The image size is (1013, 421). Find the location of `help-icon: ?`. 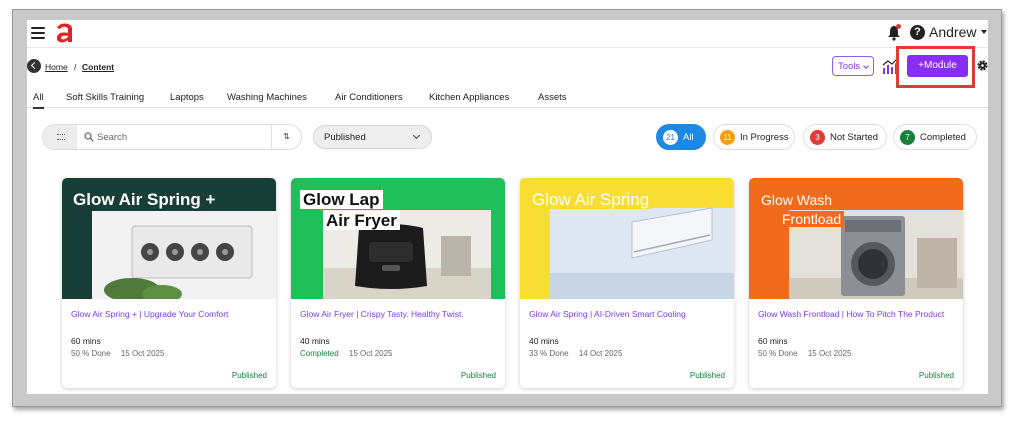

help-icon: ? is located at coordinates (917, 32).